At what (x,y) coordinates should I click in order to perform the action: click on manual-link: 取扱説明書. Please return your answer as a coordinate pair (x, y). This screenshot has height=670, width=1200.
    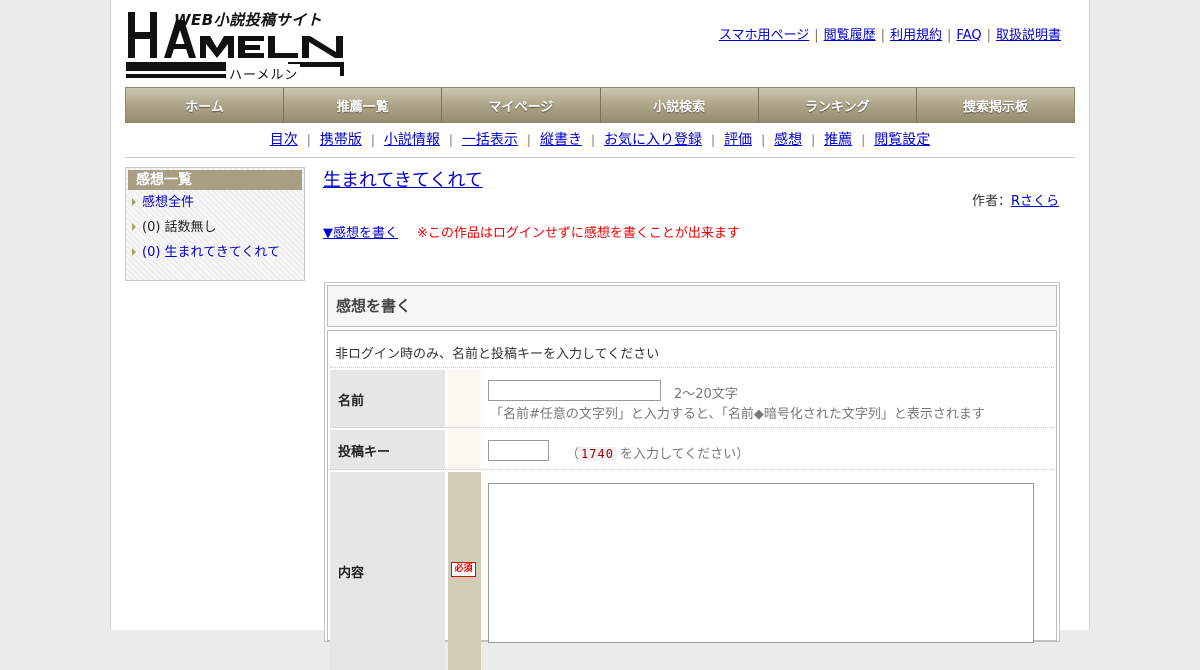
    Looking at the image, I should click on (1028, 35).